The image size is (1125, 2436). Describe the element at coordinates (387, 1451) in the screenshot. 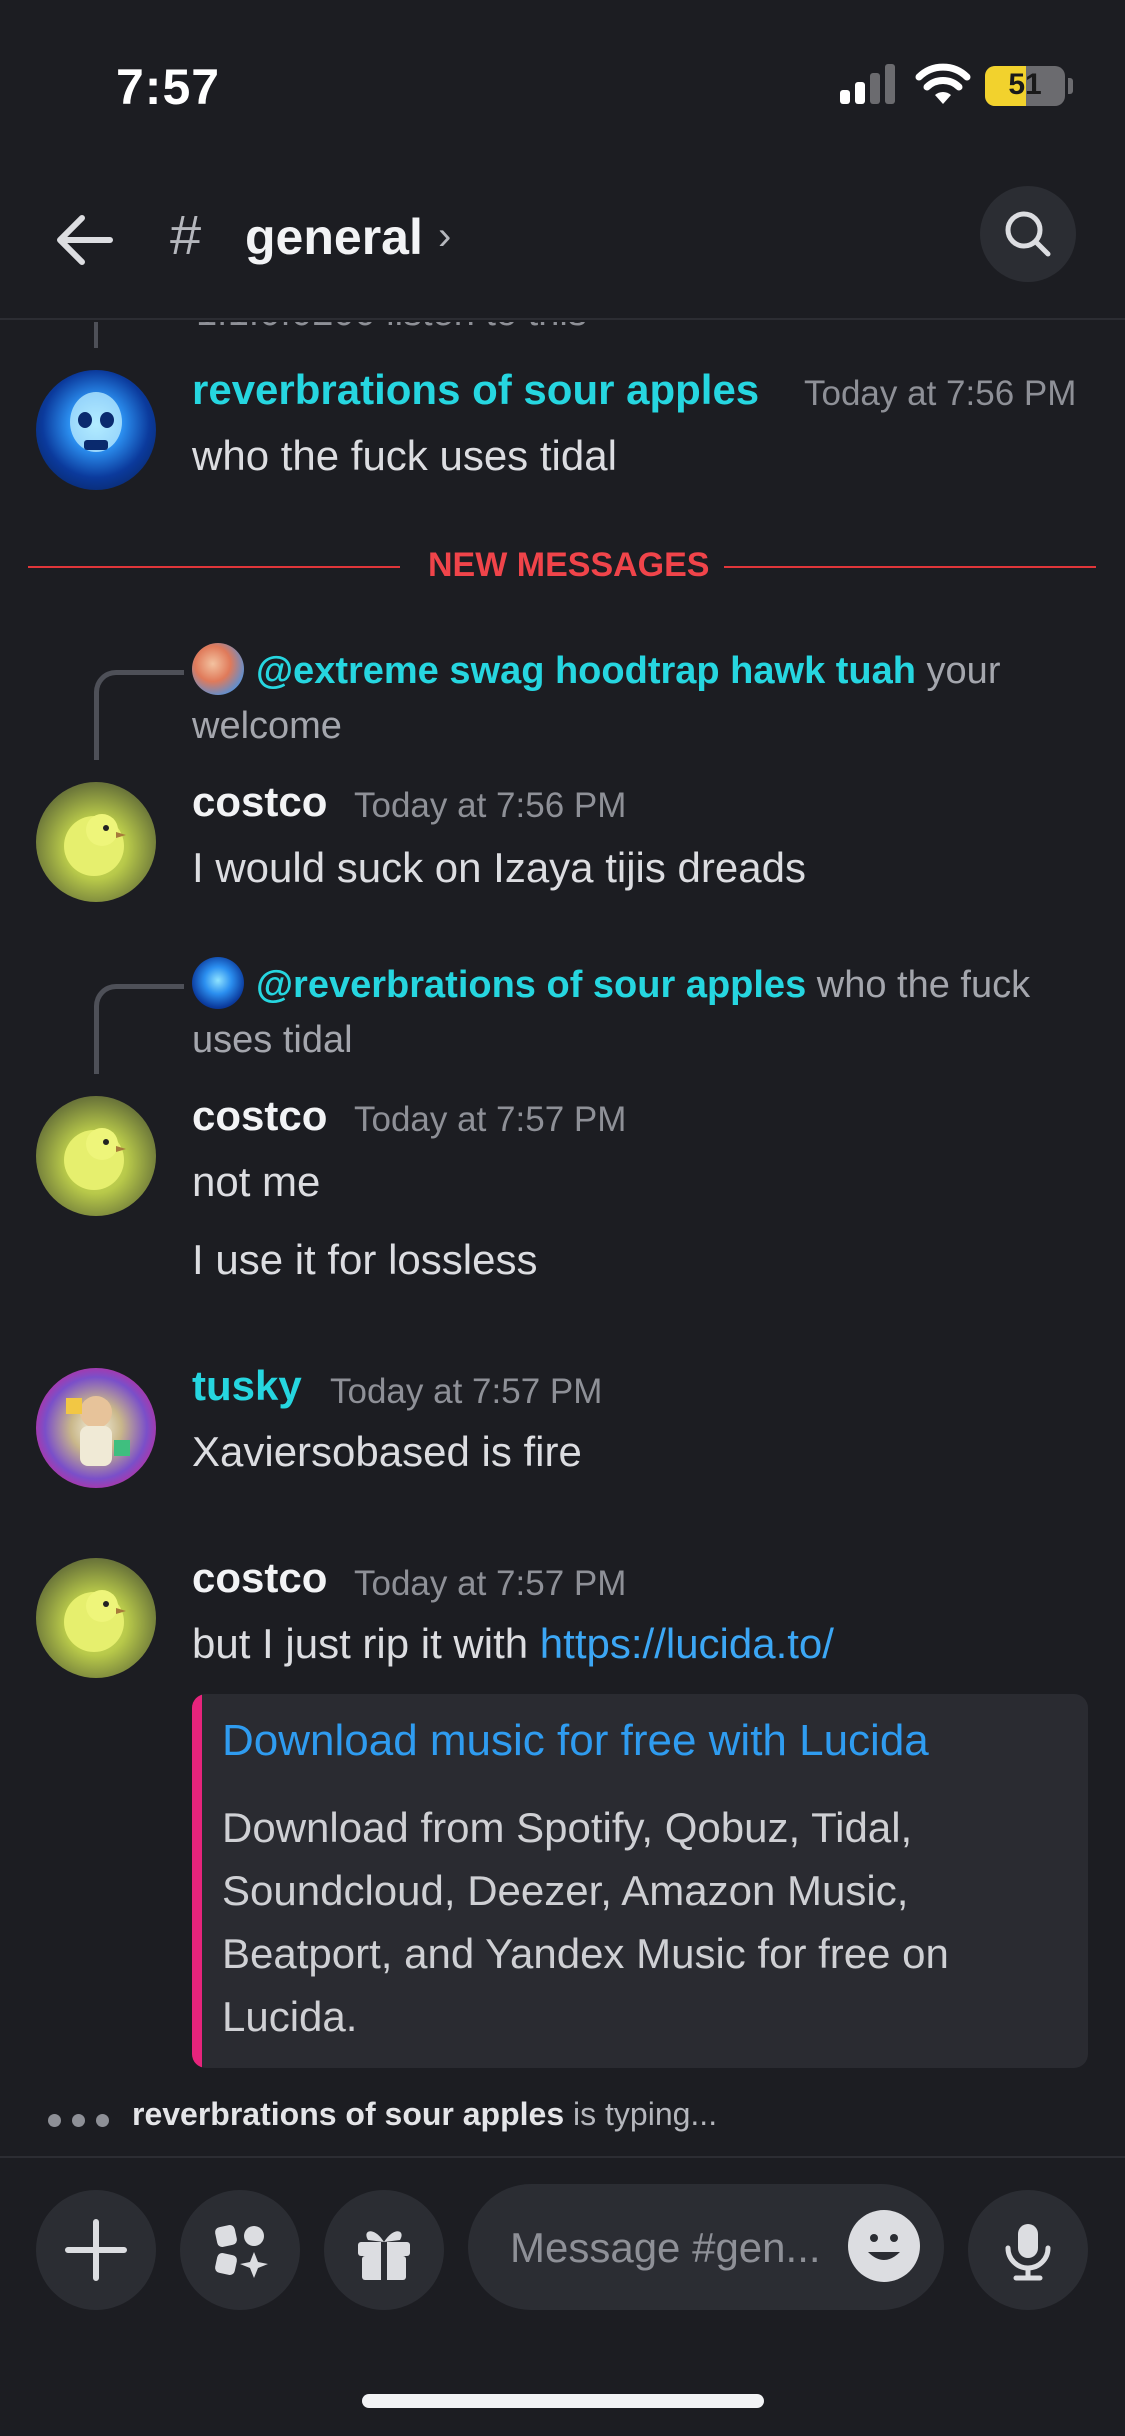

I see `message-text: Xaviersobased is fire` at that location.